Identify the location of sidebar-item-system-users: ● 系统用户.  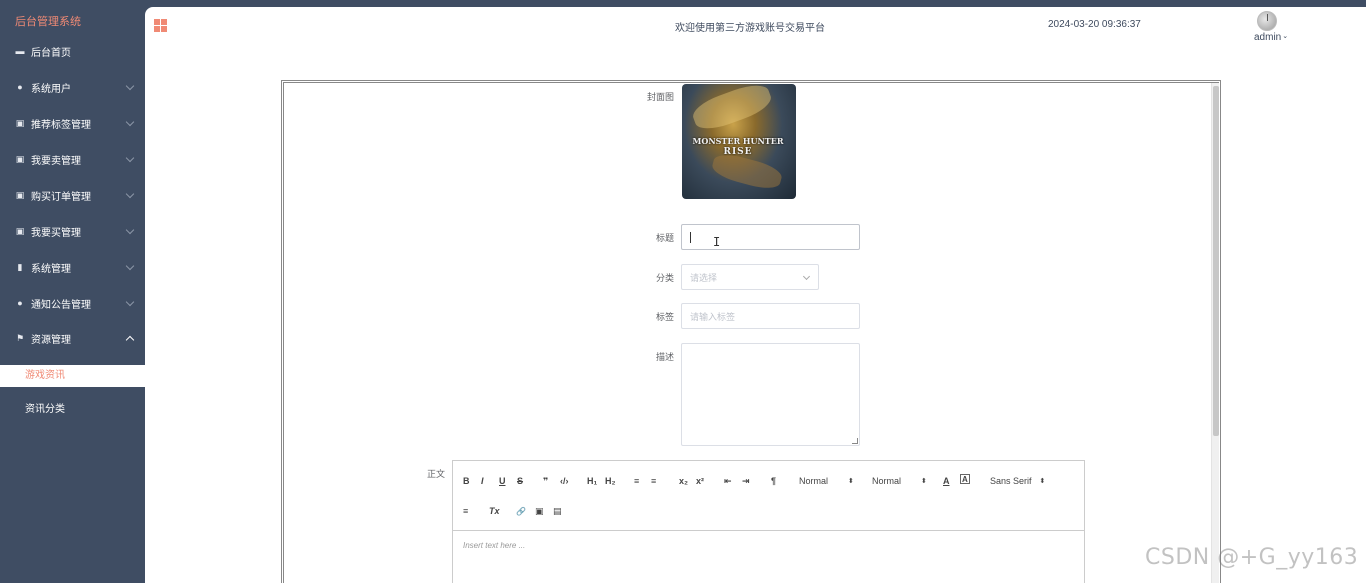
(72, 87).